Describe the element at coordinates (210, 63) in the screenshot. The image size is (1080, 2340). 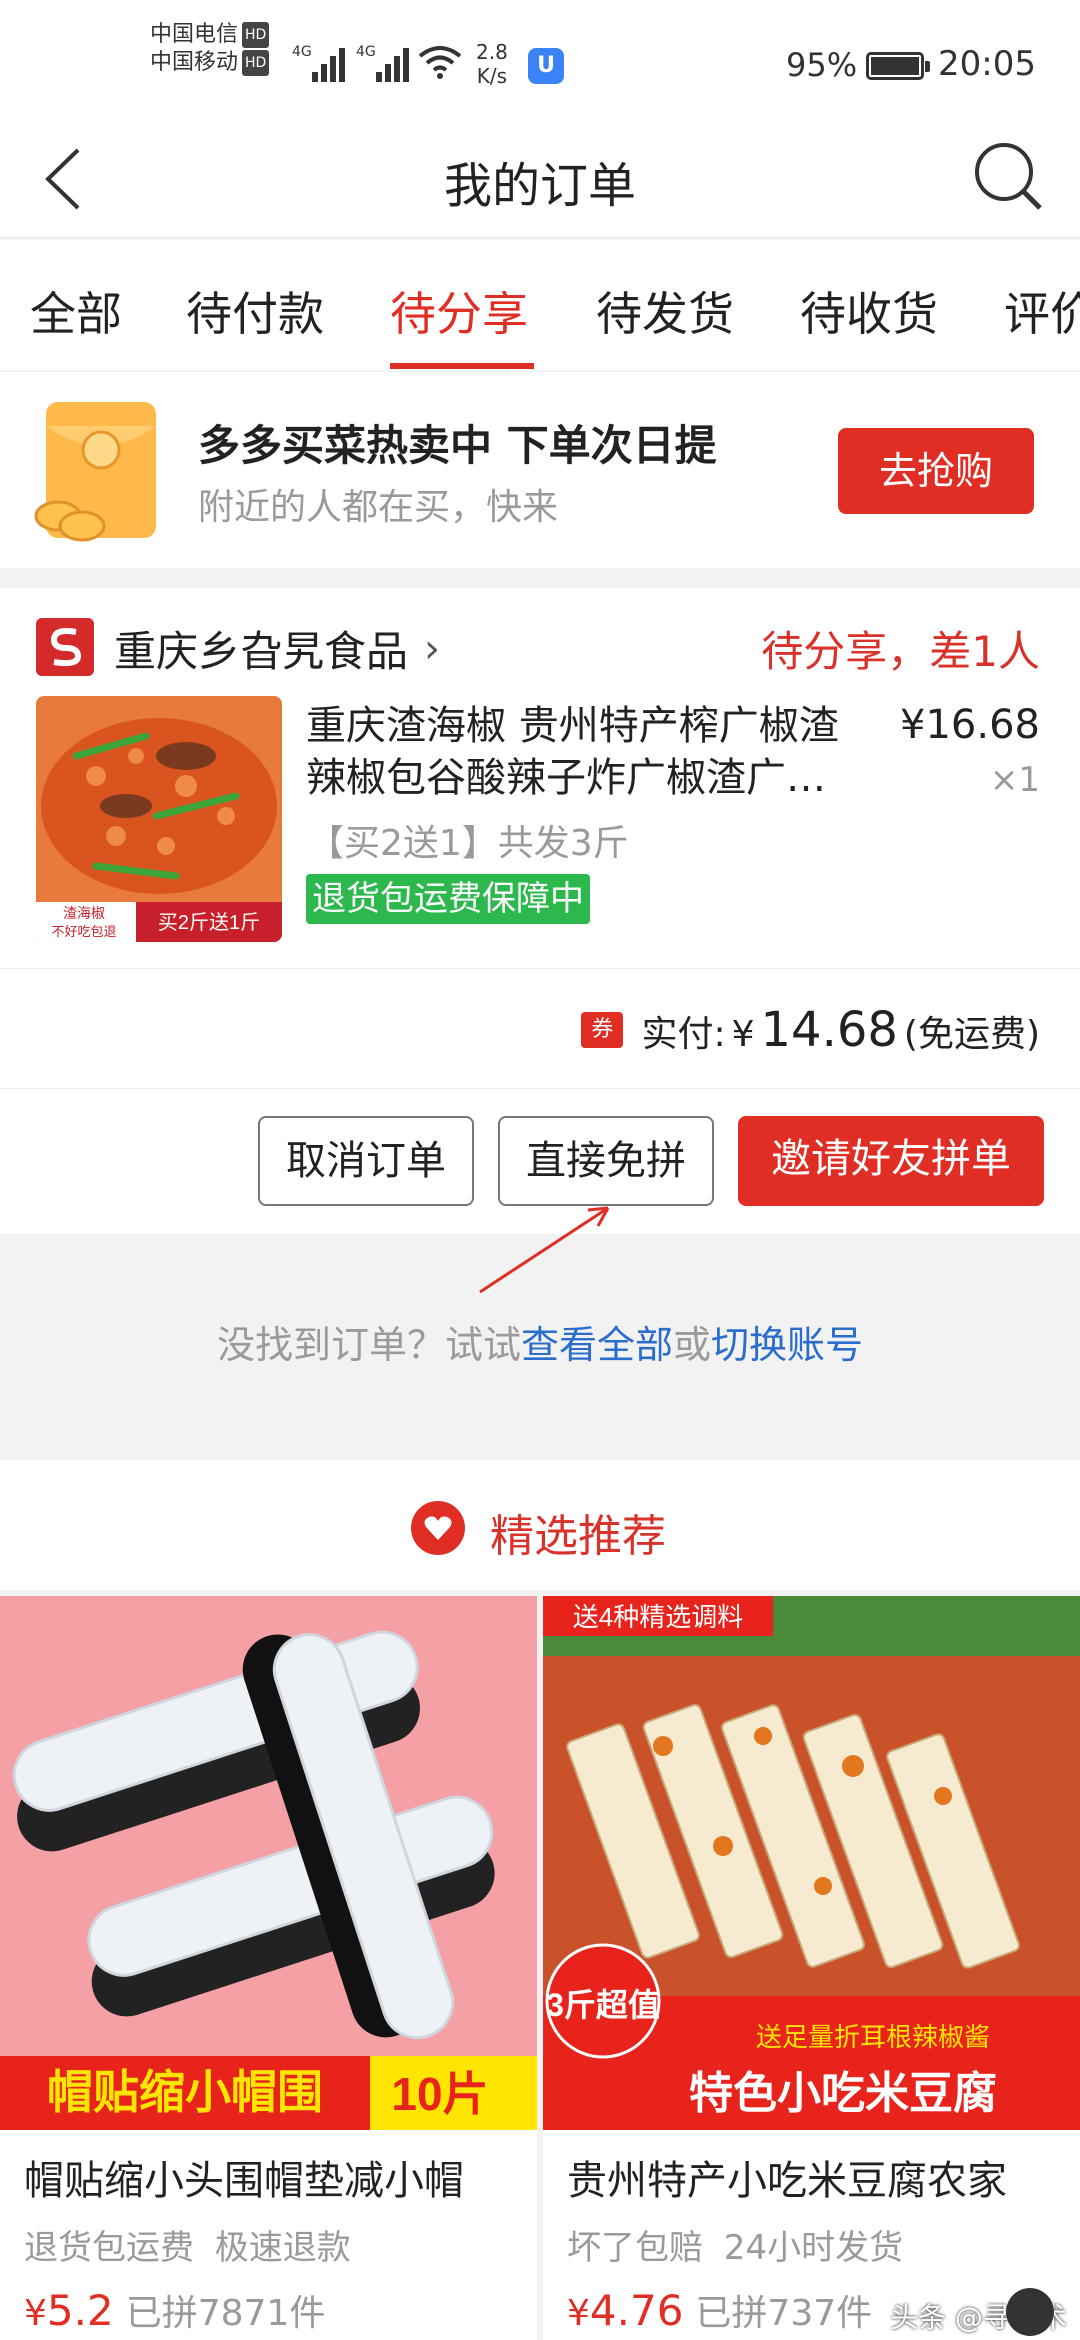
I see `carrier-2: 中国移动 HD` at that location.